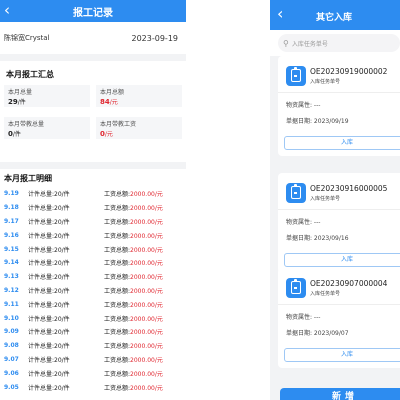 This screenshot has height=400, width=400. What do you see at coordinates (93, 38) in the screenshot?
I see `user-bar: 陈锦宽Crystal 2023-09-19` at bounding box center [93, 38].